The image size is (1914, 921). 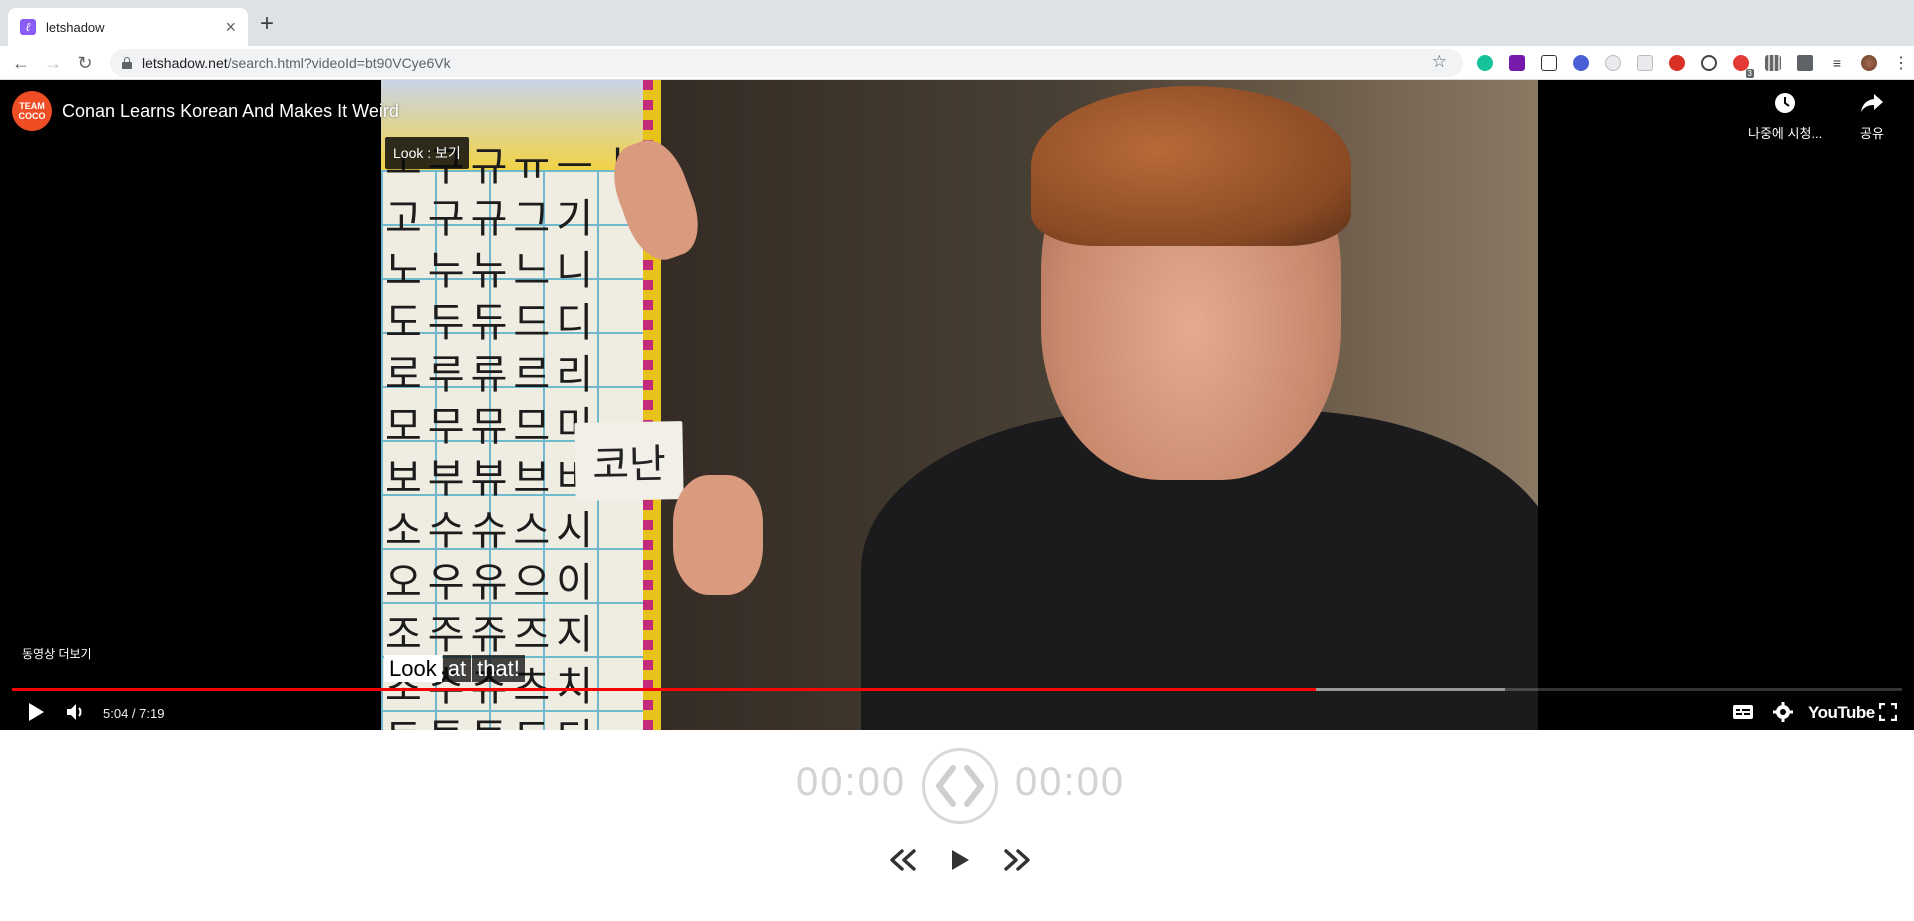 What do you see at coordinates (427, 153) in the screenshot?
I see `vocabulary-hint: Look : 보기` at bounding box center [427, 153].